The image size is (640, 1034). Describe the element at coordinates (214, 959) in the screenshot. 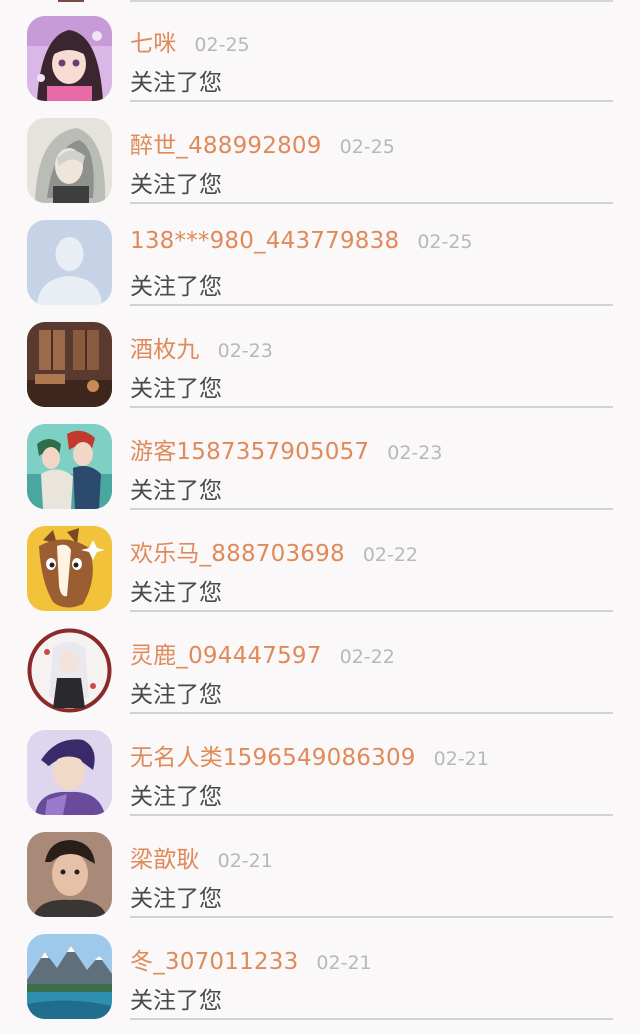

I see `username: 冬_307011233` at that location.